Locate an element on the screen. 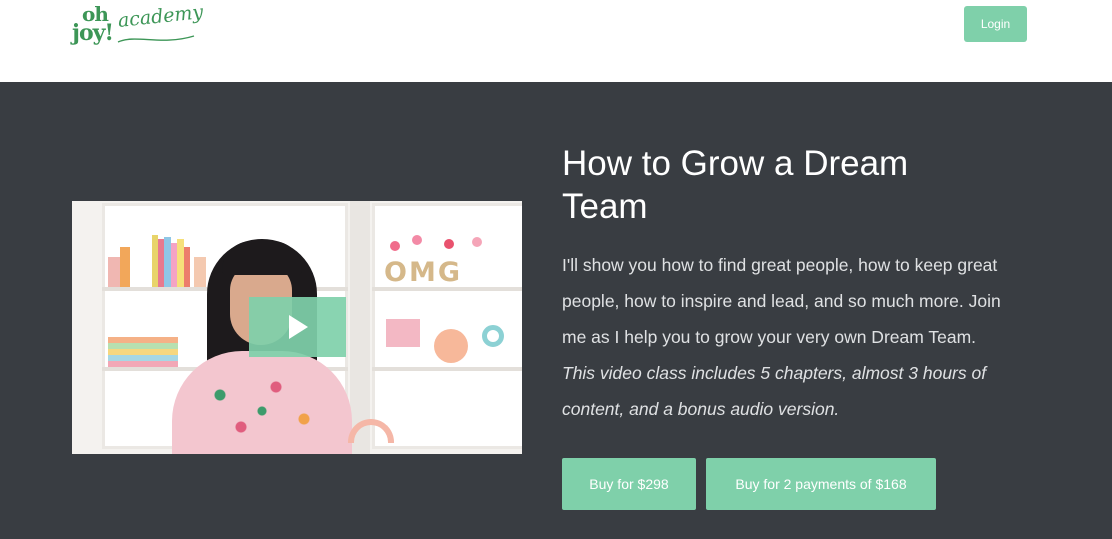 The image size is (1112, 539). video-still-teal-ring is located at coordinates (493, 336).